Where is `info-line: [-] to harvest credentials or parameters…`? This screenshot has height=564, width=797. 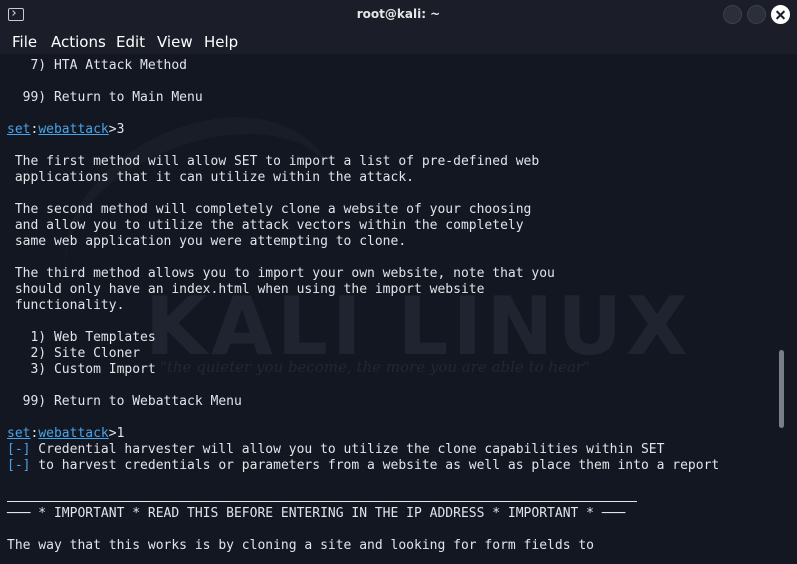 info-line: [-] to harvest credentials or parameters… is located at coordinates (363, 466).